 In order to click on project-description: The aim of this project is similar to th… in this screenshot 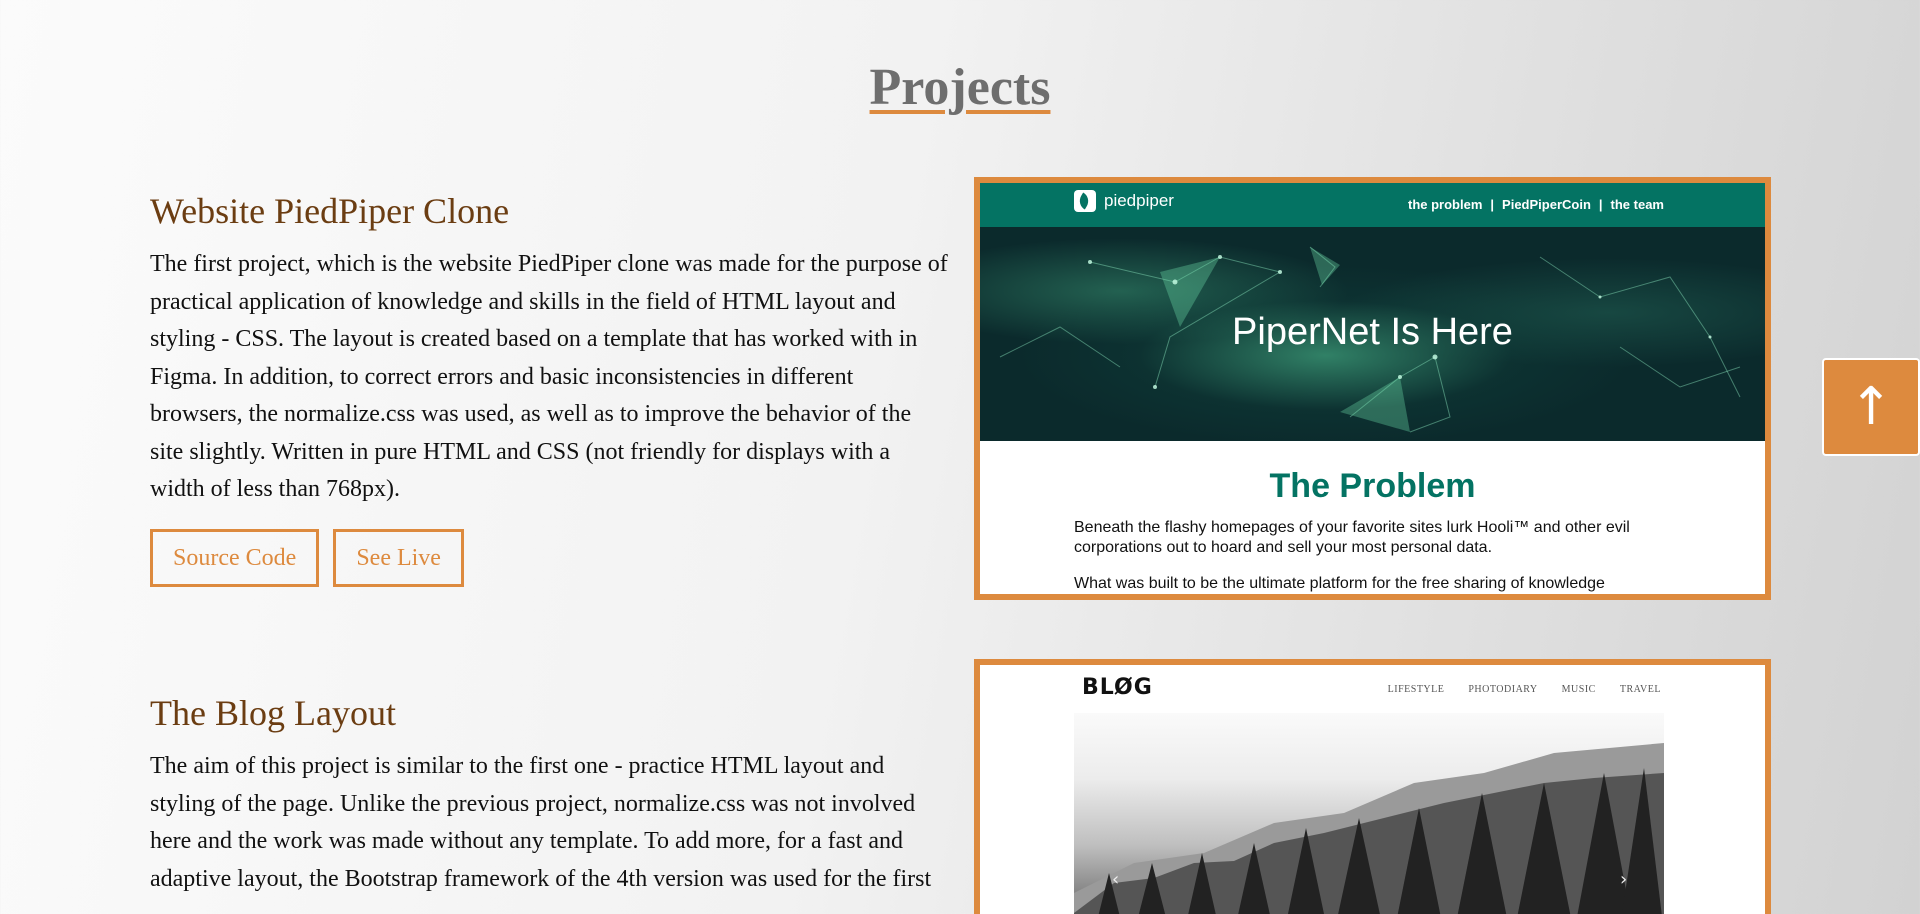, I will do `click(541, 822)`.